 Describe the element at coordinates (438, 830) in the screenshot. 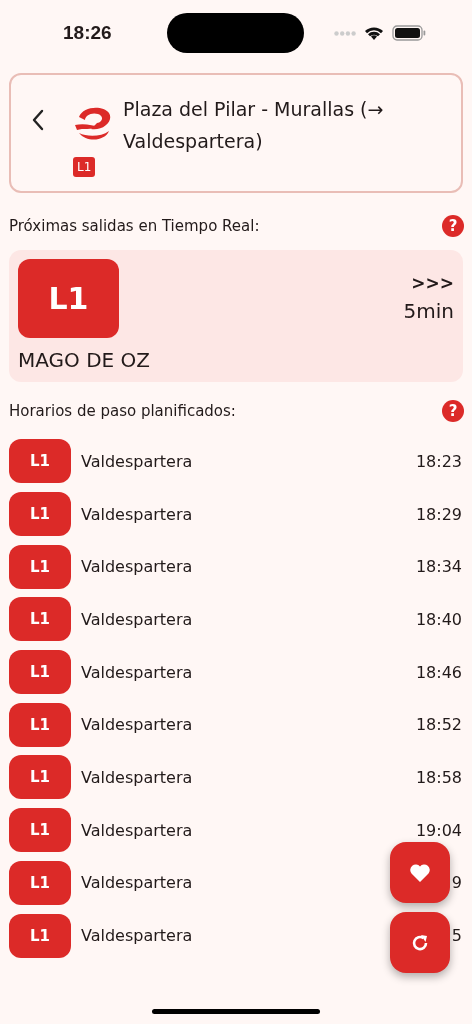

I see `departure-time: 19:04` at that location.